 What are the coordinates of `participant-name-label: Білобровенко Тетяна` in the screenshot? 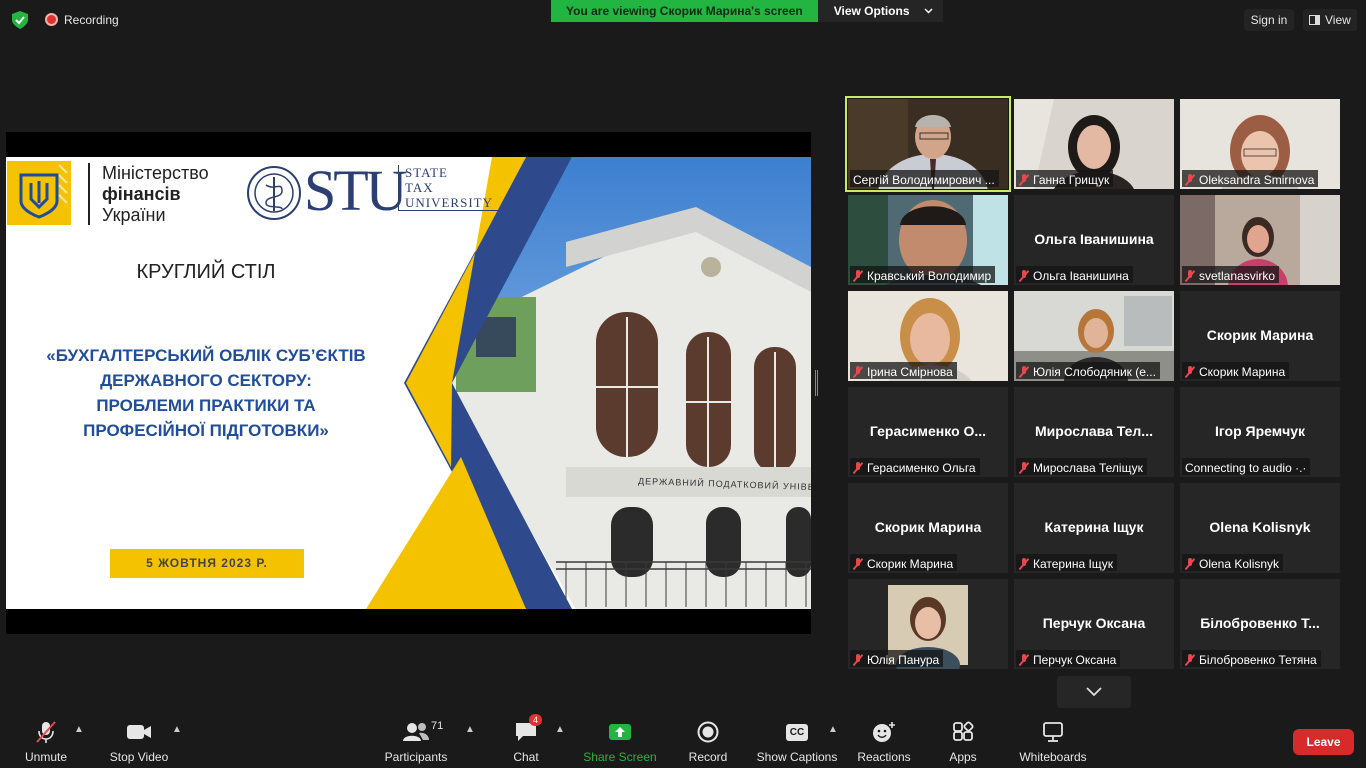 It's located at (1251, 658).